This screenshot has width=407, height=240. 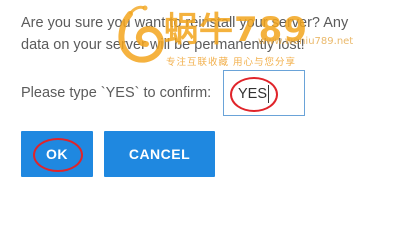 I want to click on watermark-tagline: 专注互联收藏 用心与您分享, so click(x=231, y=62).